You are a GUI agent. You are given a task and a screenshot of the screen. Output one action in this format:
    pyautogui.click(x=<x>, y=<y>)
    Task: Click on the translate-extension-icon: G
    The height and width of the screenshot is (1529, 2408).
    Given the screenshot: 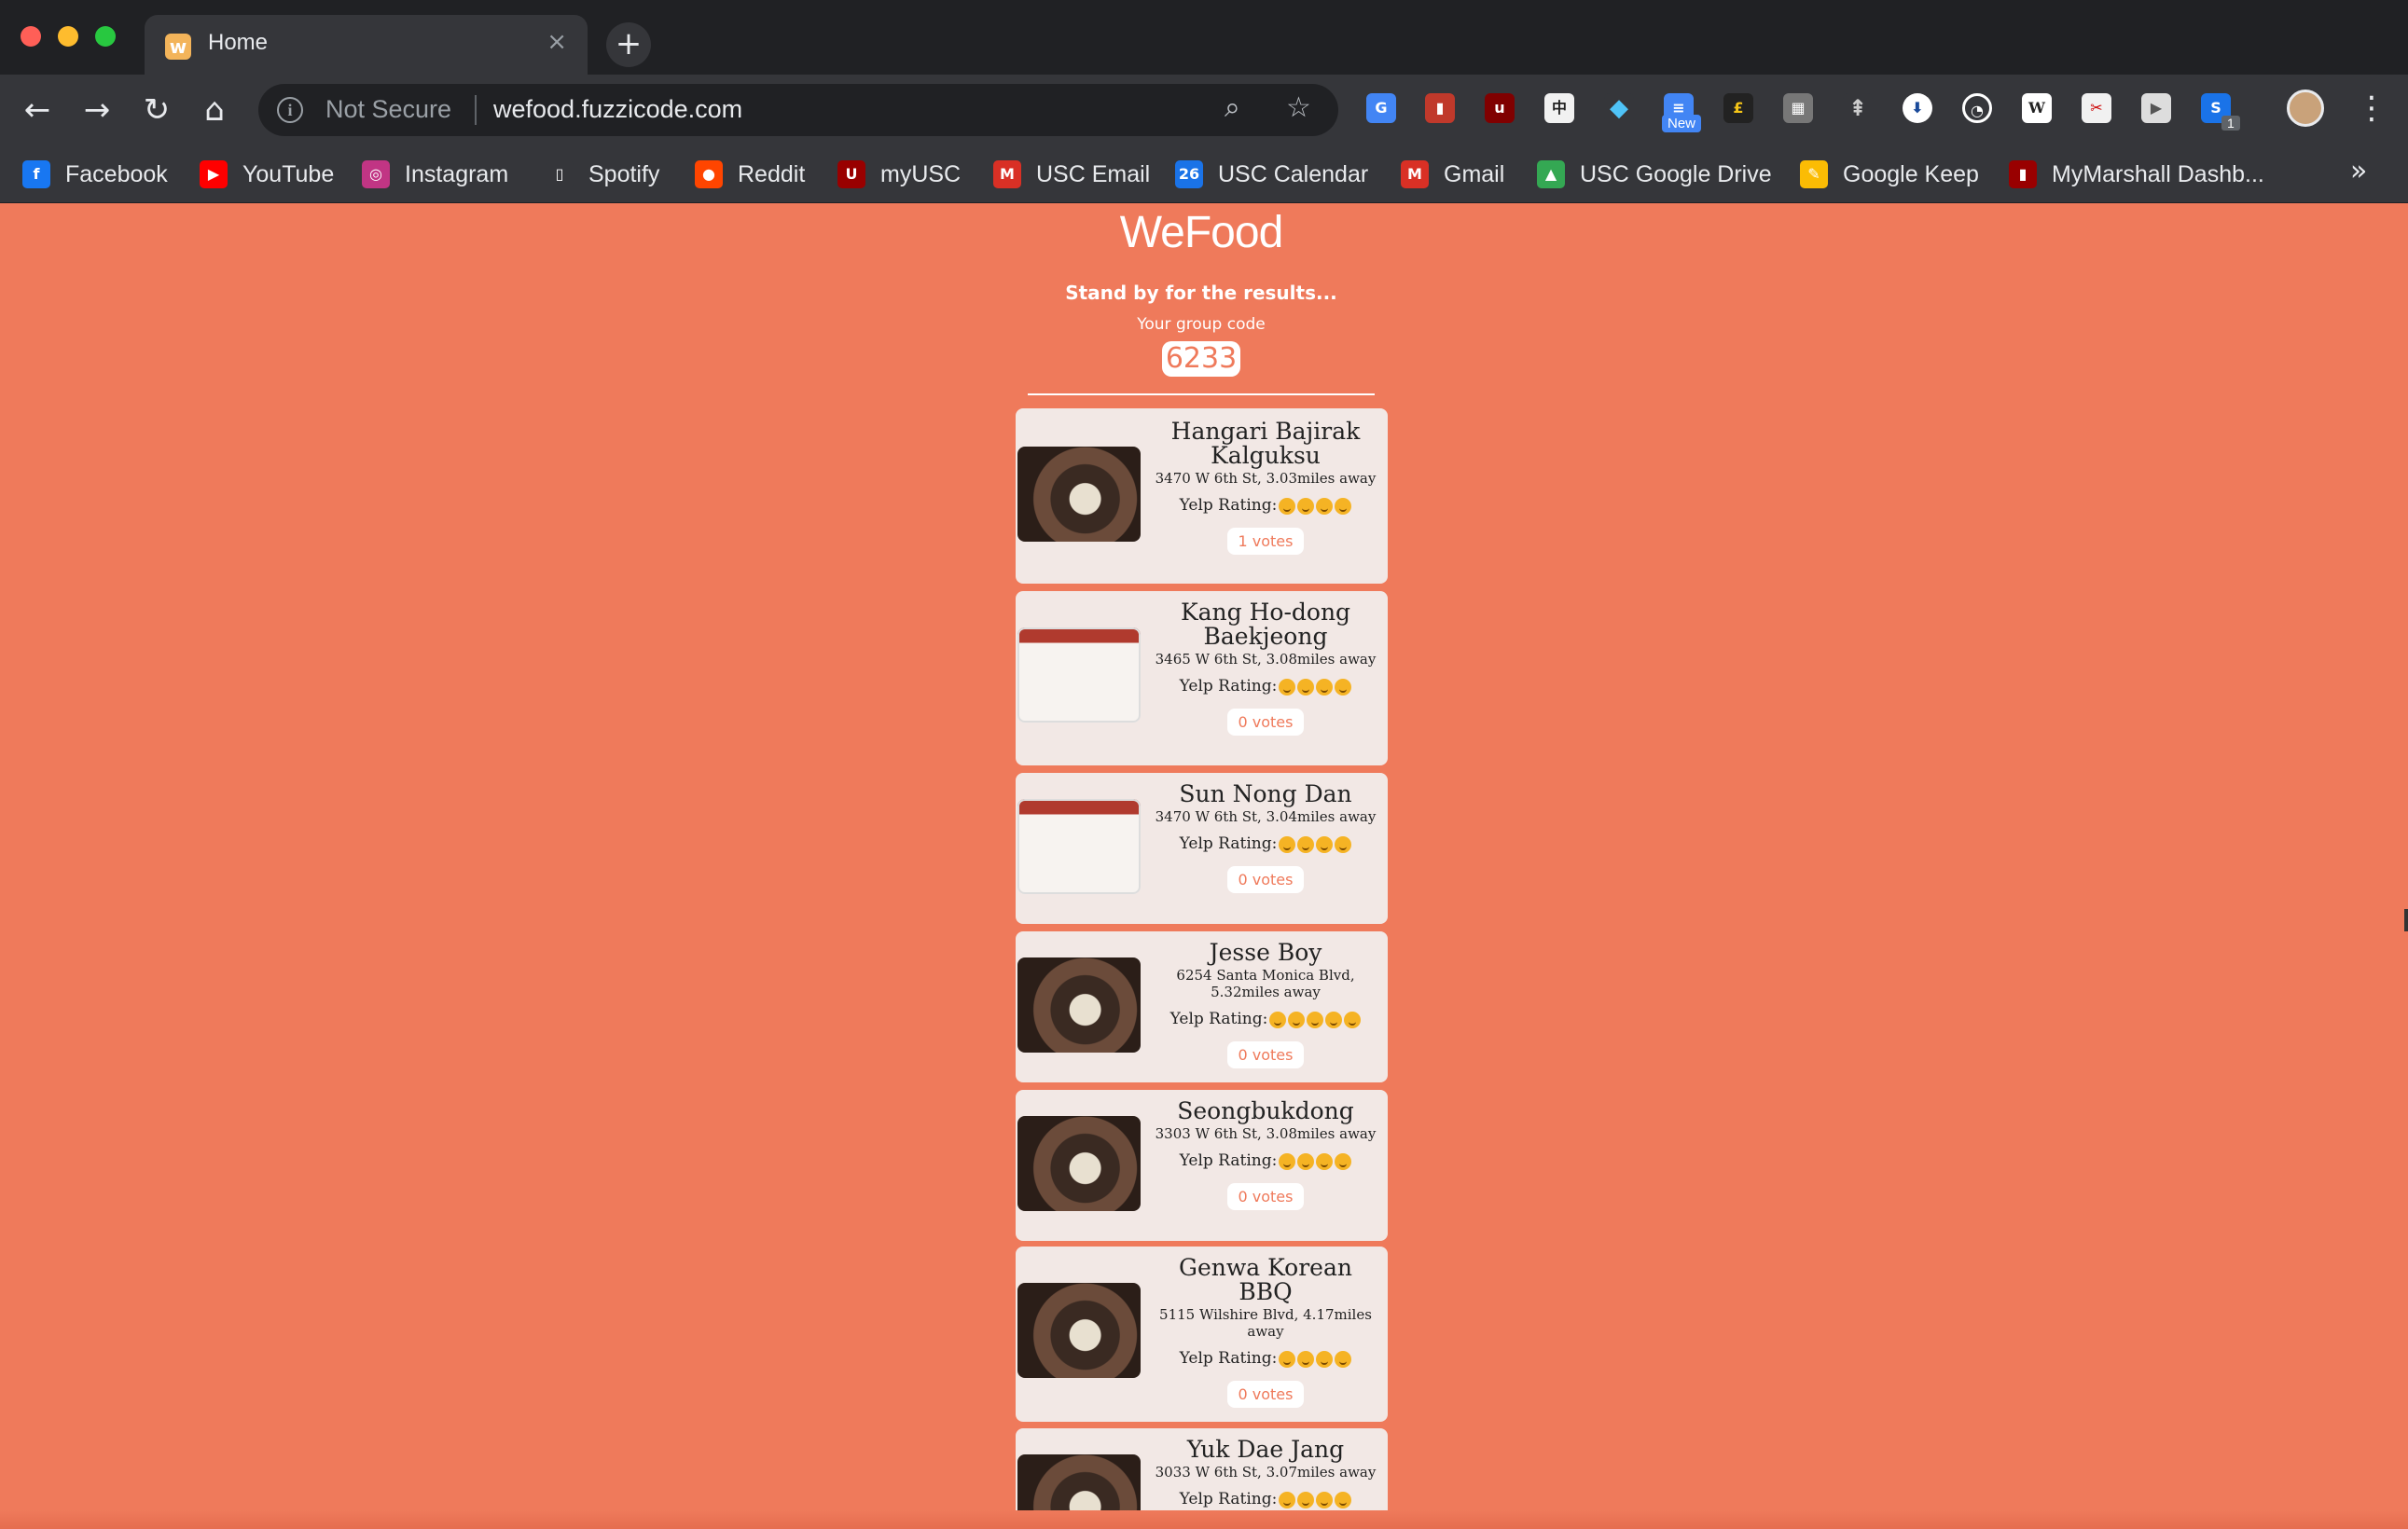 What is the action you would take?
    pyautogui.click(x=1381, y=108)
    